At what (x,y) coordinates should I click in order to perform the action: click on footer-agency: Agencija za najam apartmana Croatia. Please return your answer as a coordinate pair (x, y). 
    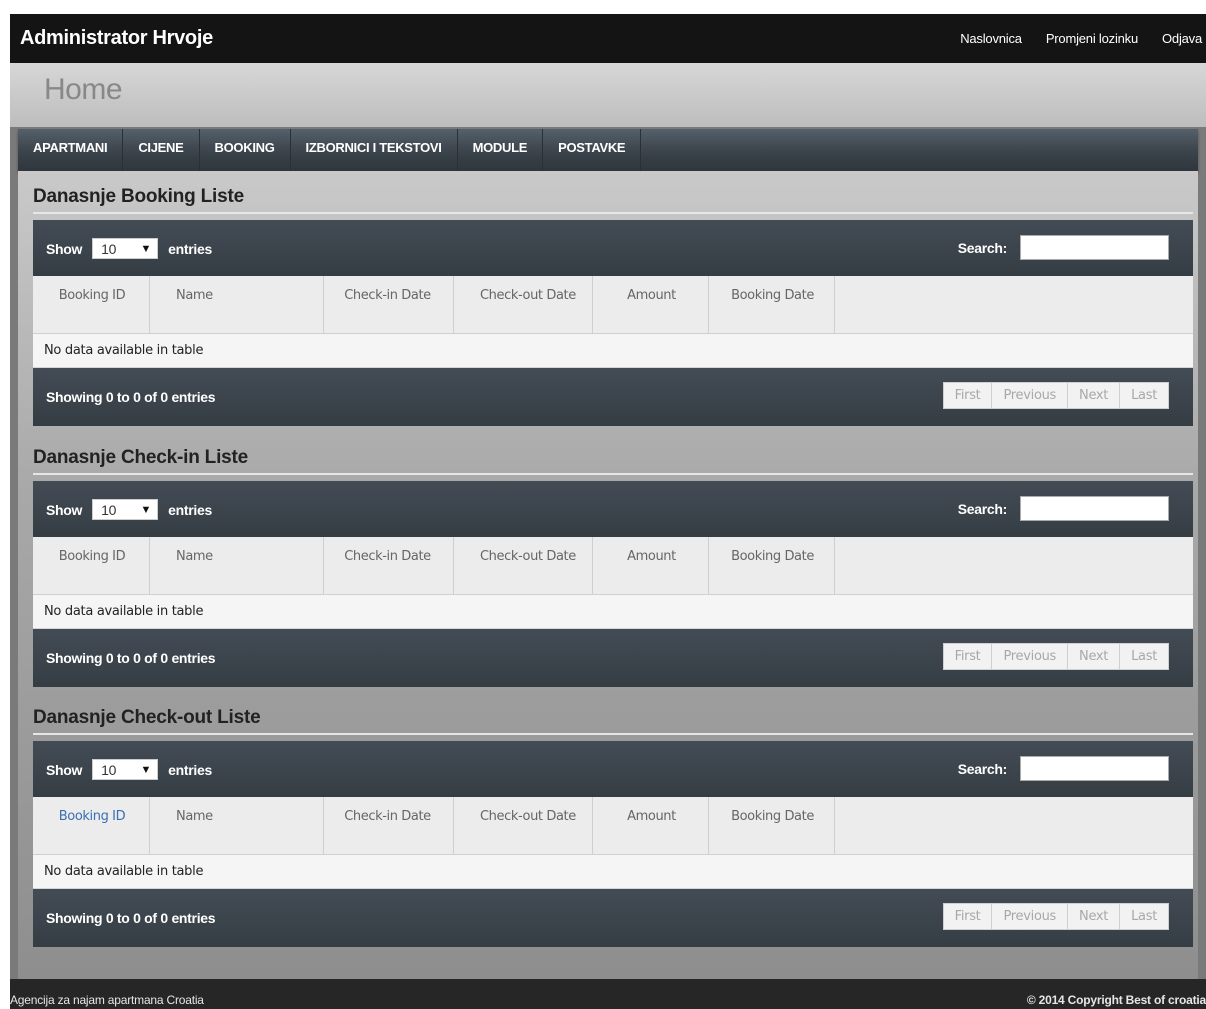
    Looking at the image, I should click on (107, 1000).